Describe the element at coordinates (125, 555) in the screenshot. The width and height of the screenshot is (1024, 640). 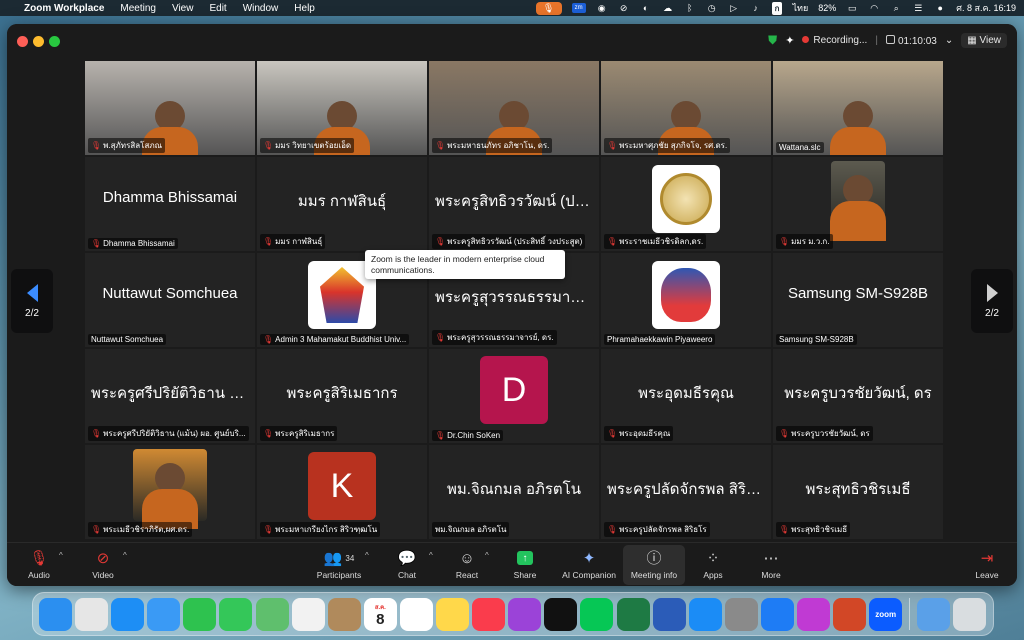
I see `video-options-caret-icon: ^` at that location.